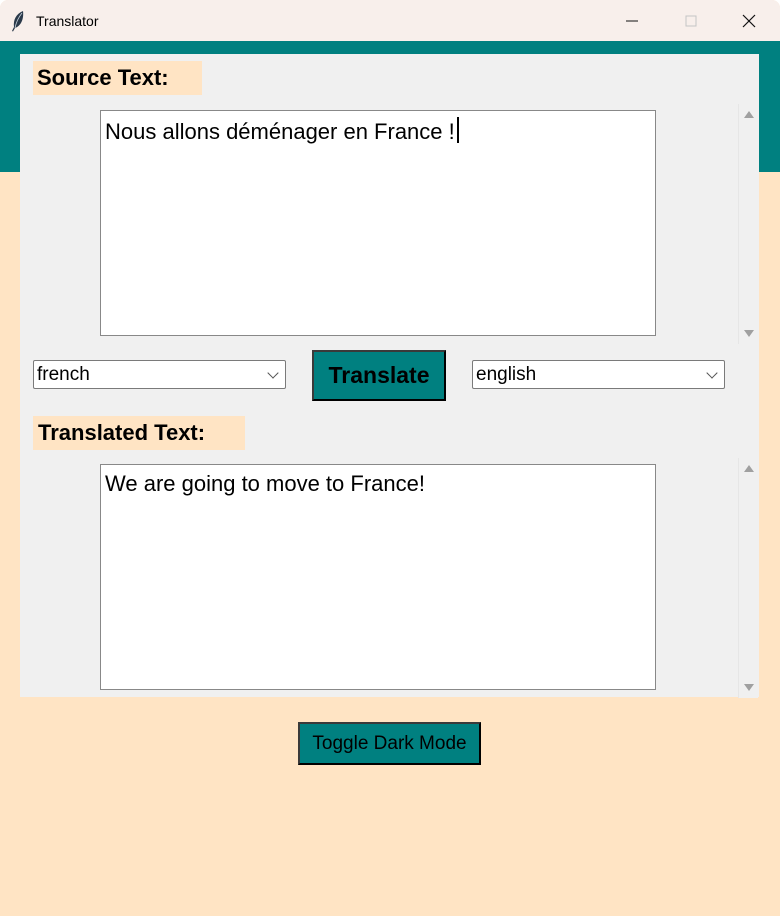 The image size is (780, 916). What do you see at coordinates (139, 433) in the screenshot?
I see `translated-text-heading: Translated Text:` at bounding box center [139, 433].